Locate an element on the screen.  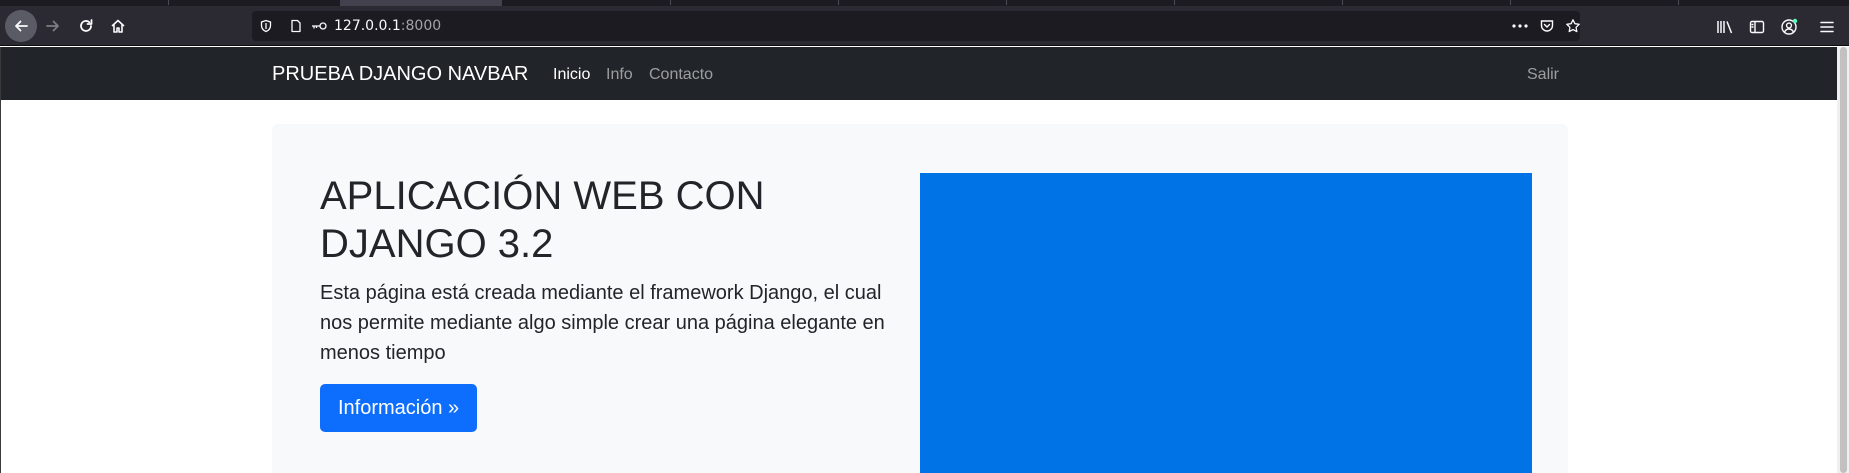
pocket-icon is located at coordinates (1547, 26).